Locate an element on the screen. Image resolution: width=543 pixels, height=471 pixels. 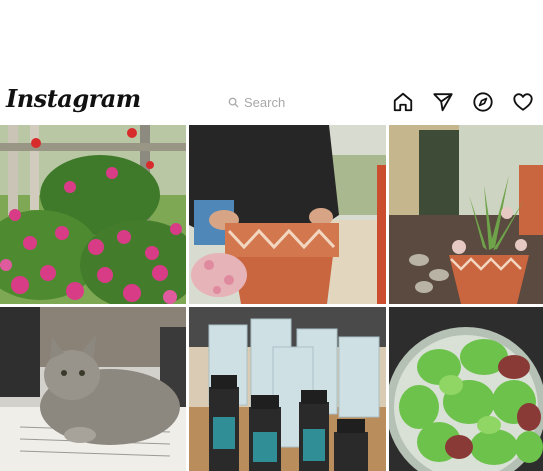
post-tile-petunias is located at coordinates (93, 214).